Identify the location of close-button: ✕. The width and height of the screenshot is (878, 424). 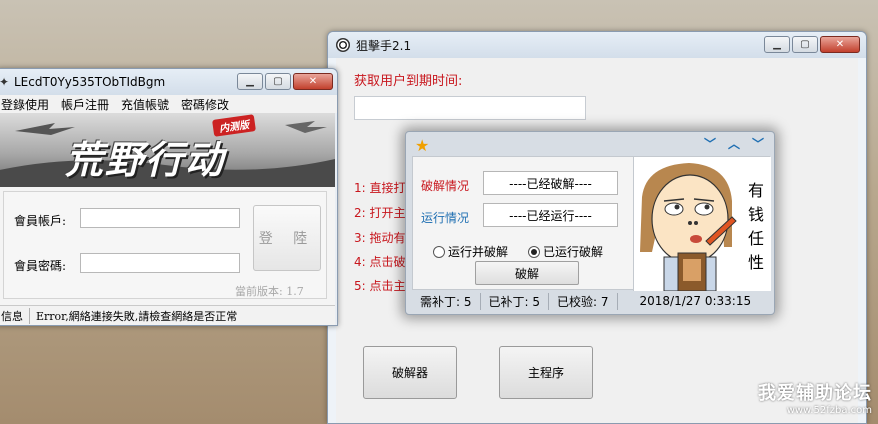
(840, 44).